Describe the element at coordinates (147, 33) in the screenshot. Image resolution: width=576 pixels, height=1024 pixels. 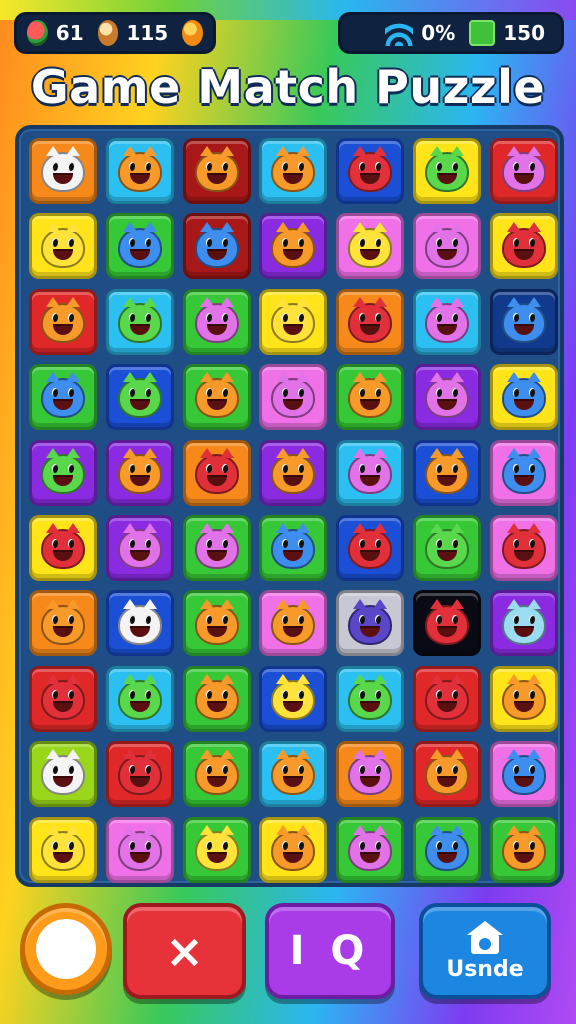
I see `bread-count: 115` at that location.